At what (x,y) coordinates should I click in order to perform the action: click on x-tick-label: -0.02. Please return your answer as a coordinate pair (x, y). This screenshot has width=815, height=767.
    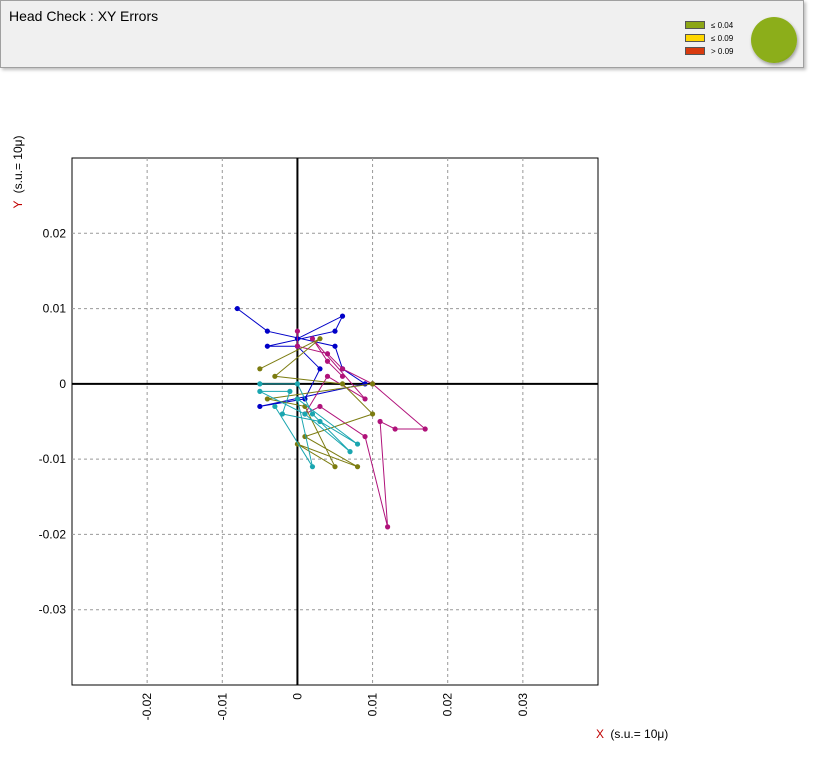
    Looking at the image, I should click on (147, 707).